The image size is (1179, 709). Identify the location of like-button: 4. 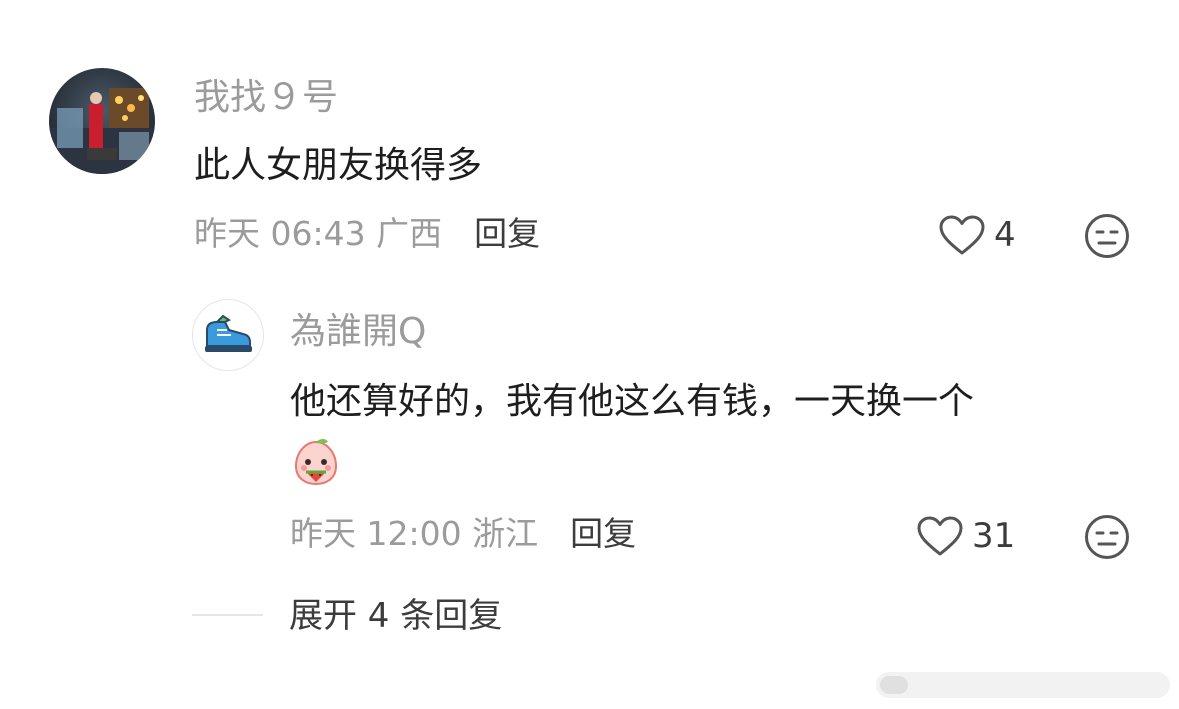
(977, 235).